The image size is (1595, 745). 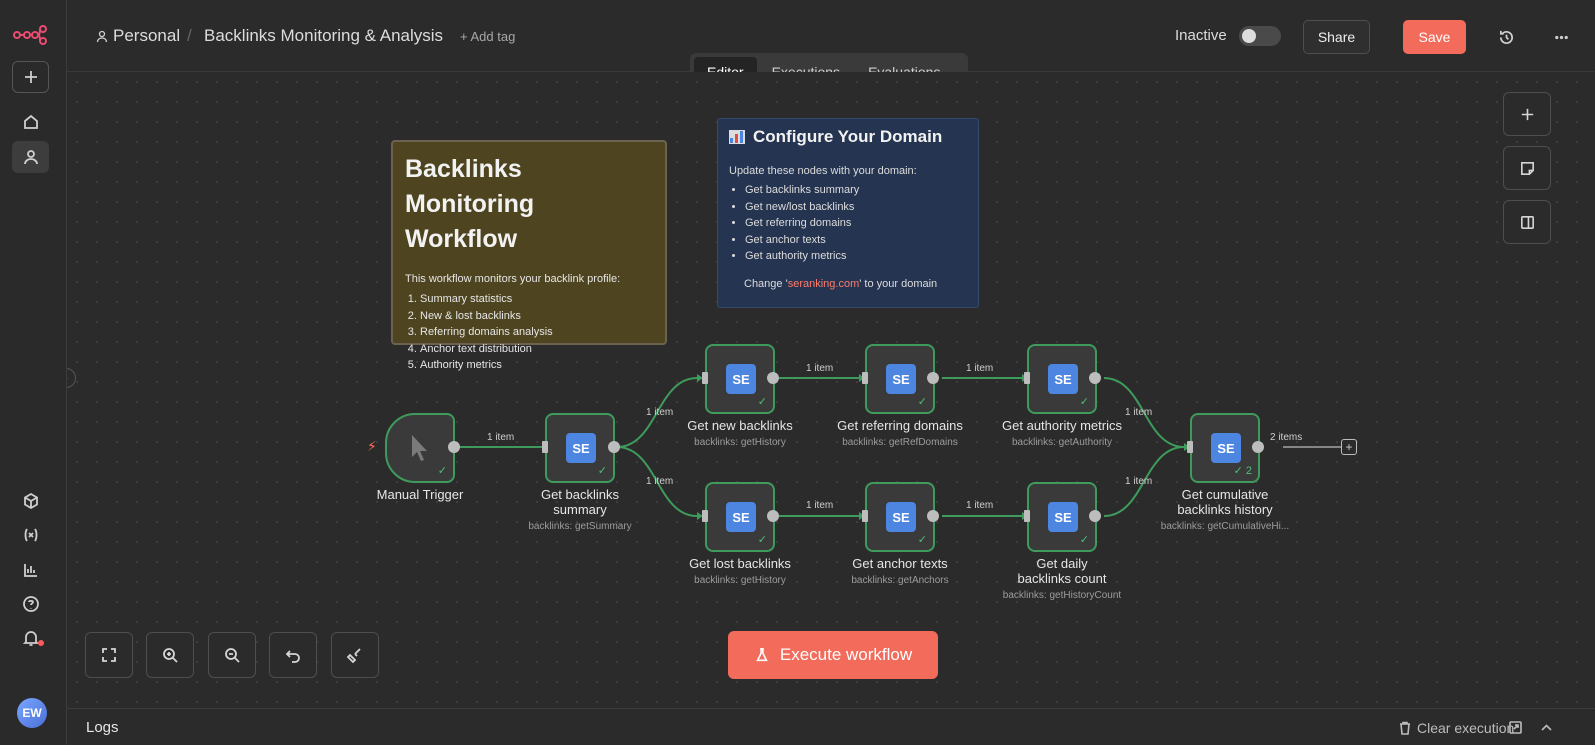 I want to click on clear-execution-button: Clear execution, so click(x=1456, y=728).